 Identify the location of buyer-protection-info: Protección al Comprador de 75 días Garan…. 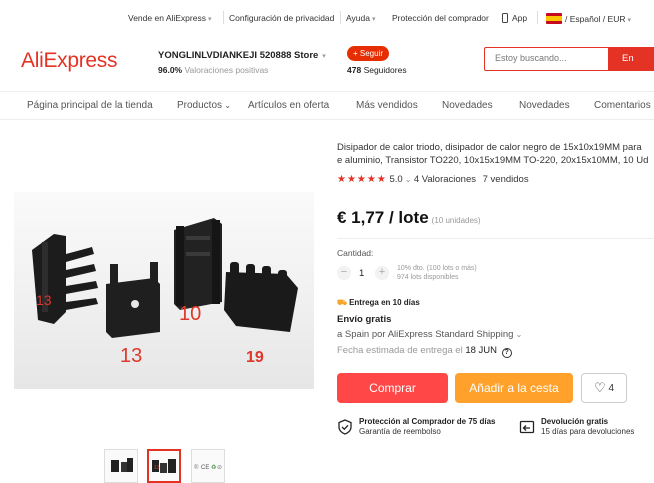
(417, 426).